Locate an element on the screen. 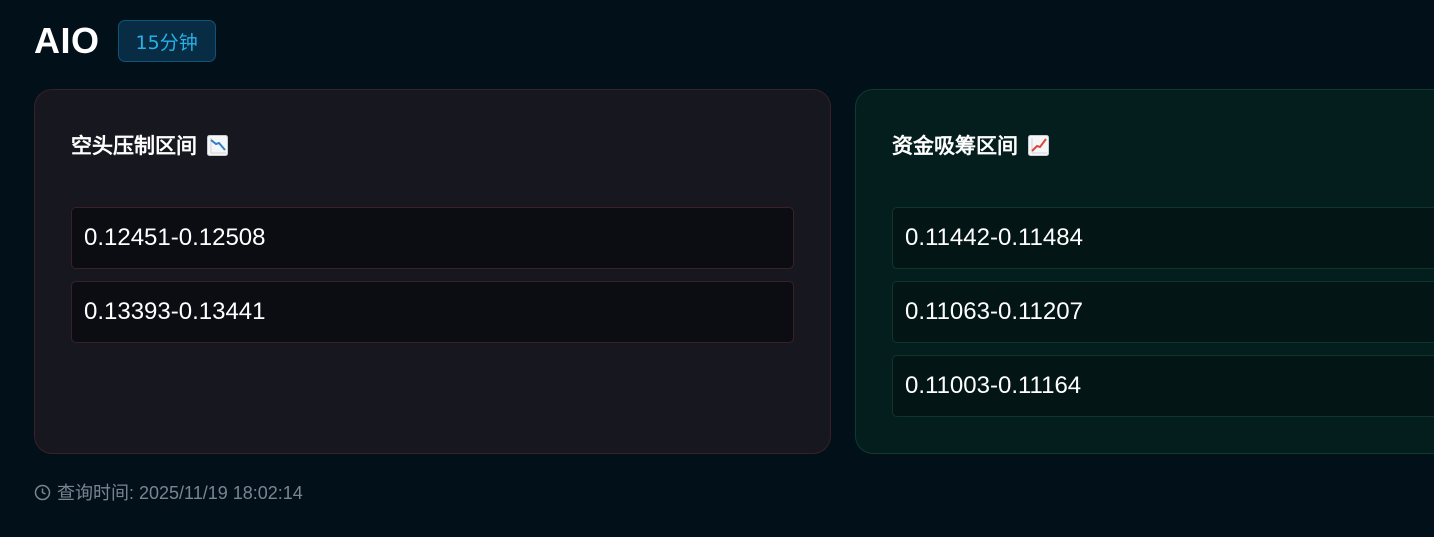 The image size is (1434, 537). query-time: 查询时间: 2025/11/19 18:02:14 is located at coordinates (168, 492).